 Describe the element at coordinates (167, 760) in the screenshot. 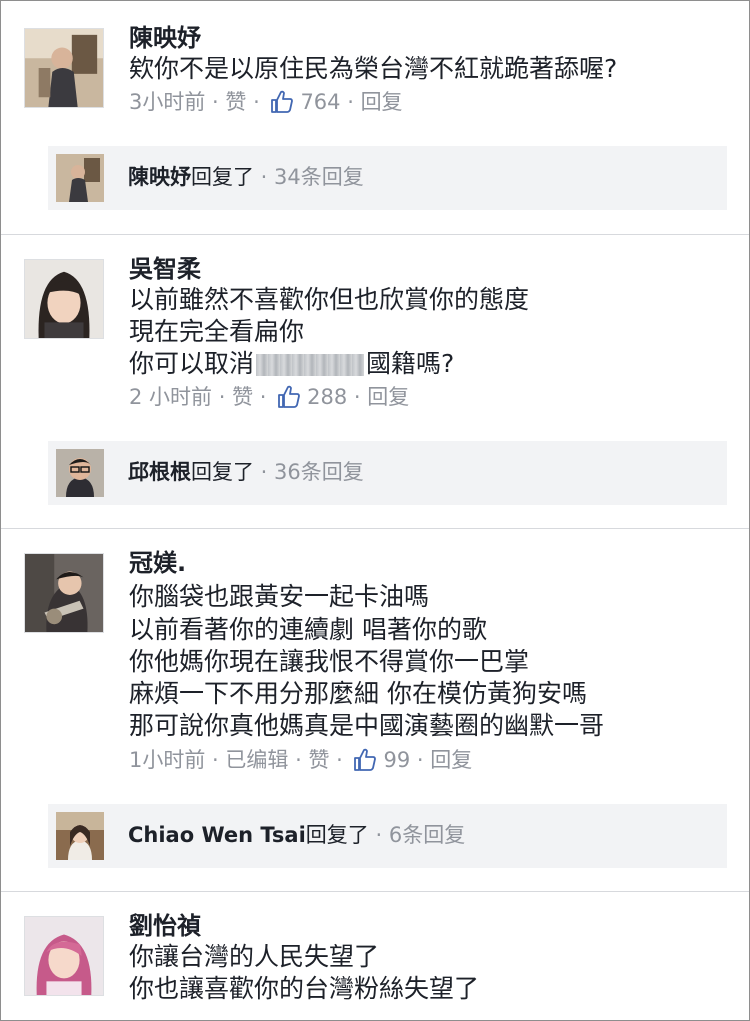

I see `timestamp: 1小时前` at that location.